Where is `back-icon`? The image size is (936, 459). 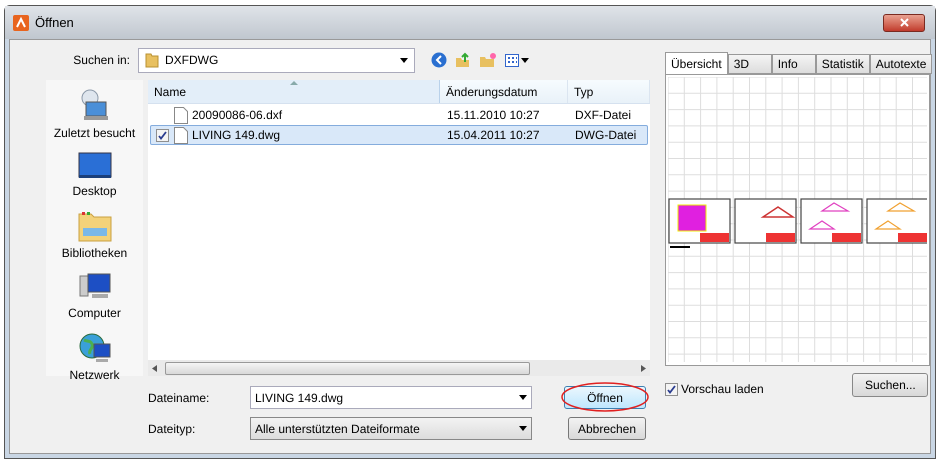 back-icon is located at coordinates (439, 60).